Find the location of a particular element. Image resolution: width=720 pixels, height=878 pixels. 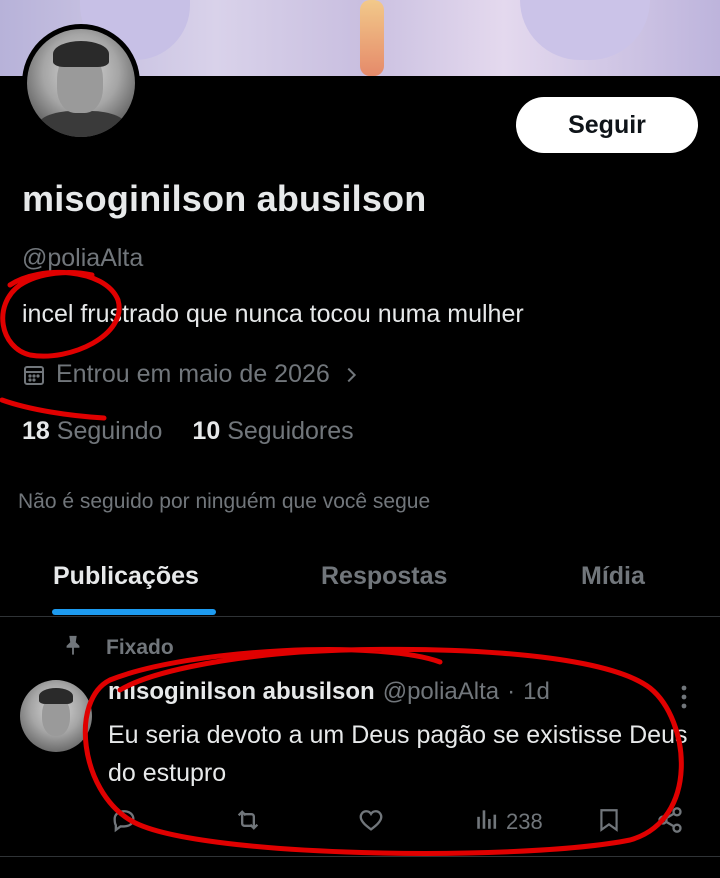

post-time: 1d is located at coordinates (536, 692).